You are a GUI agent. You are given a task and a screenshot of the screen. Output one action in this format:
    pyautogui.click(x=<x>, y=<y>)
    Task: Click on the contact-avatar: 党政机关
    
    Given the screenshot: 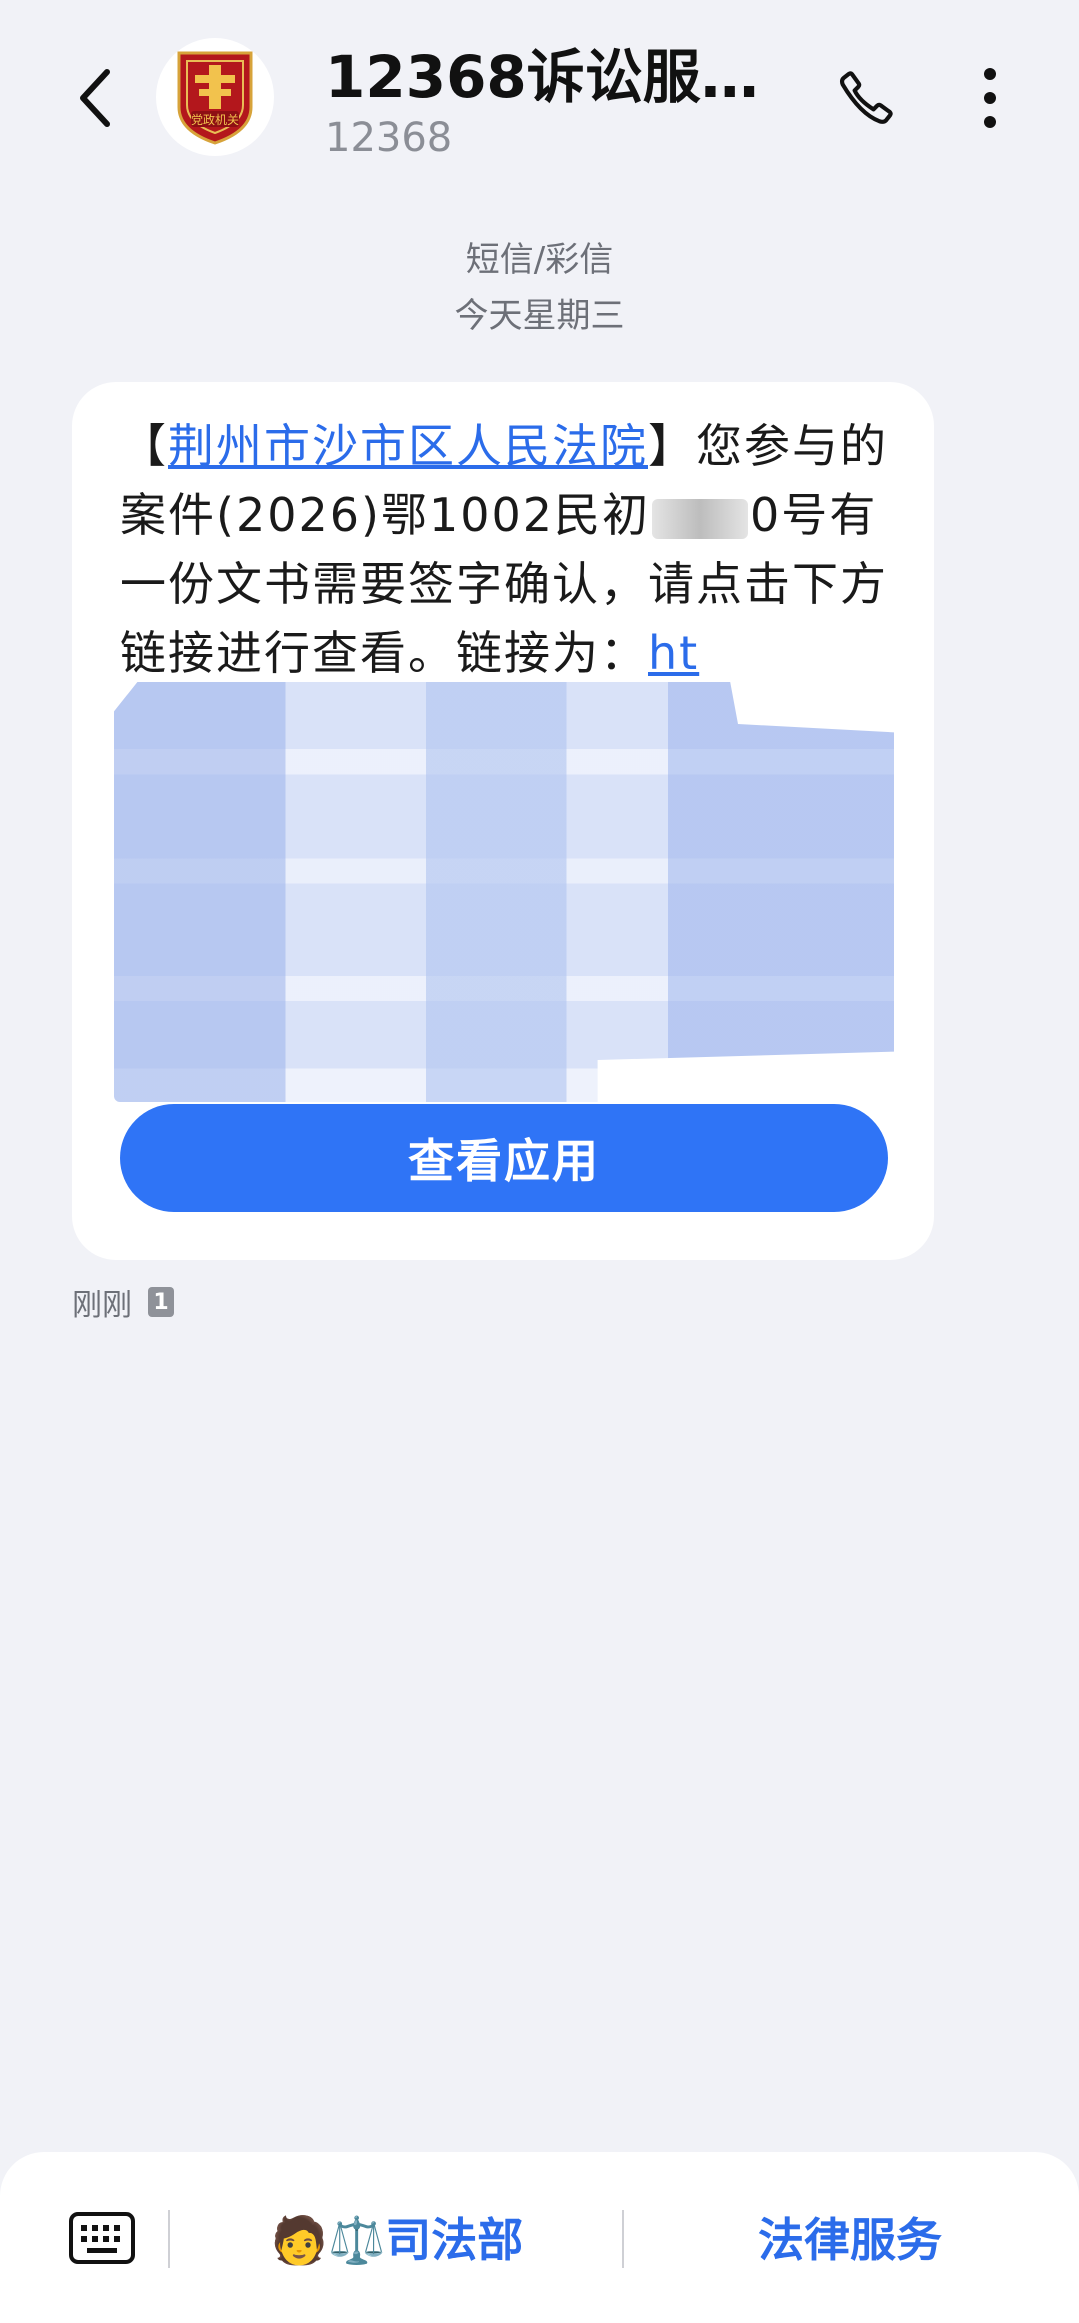 What is the action you would take?
    pyautogui.click(x=215, y=97)
    